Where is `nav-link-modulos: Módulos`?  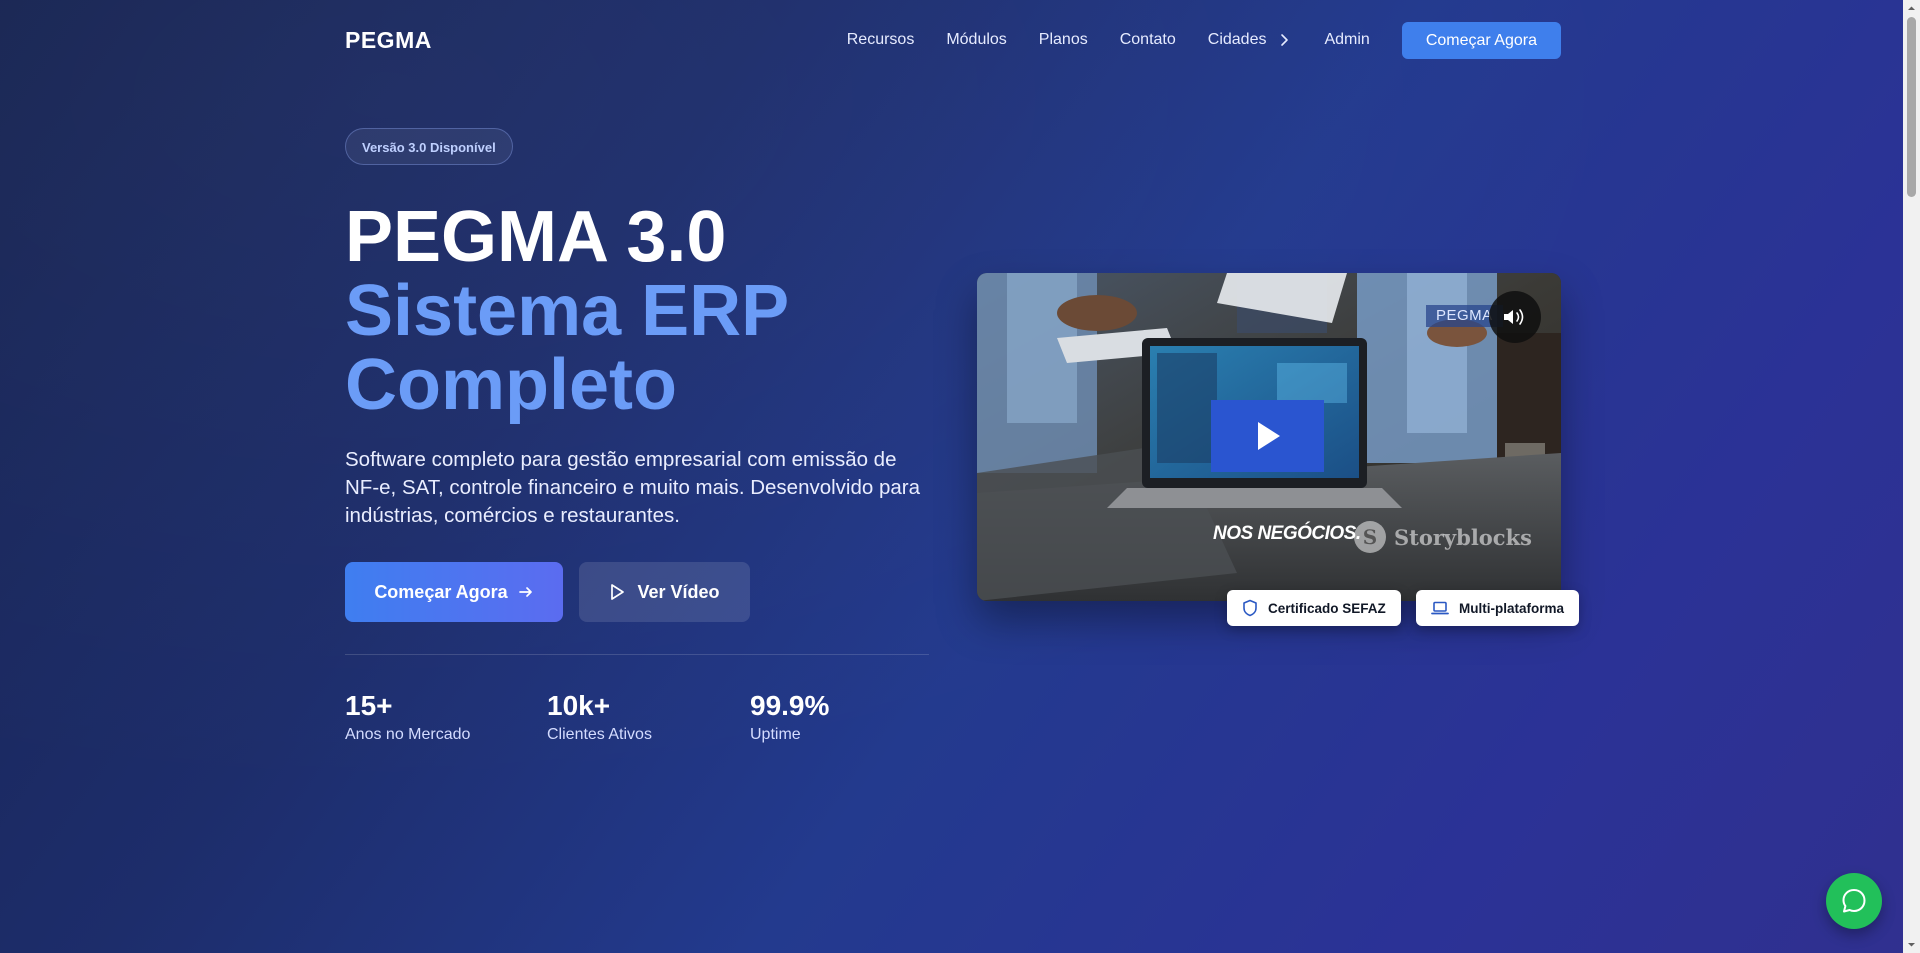 nav-link-modulos: Módulos is located at coordinates (976, 40).